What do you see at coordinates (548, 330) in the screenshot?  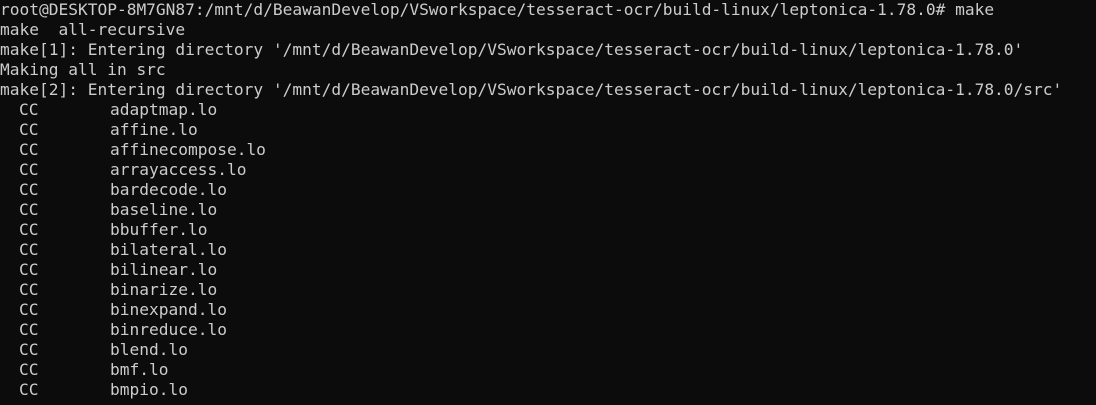 I see `compile-line: CC binreduce.lo` at bounding box center [548, 330].